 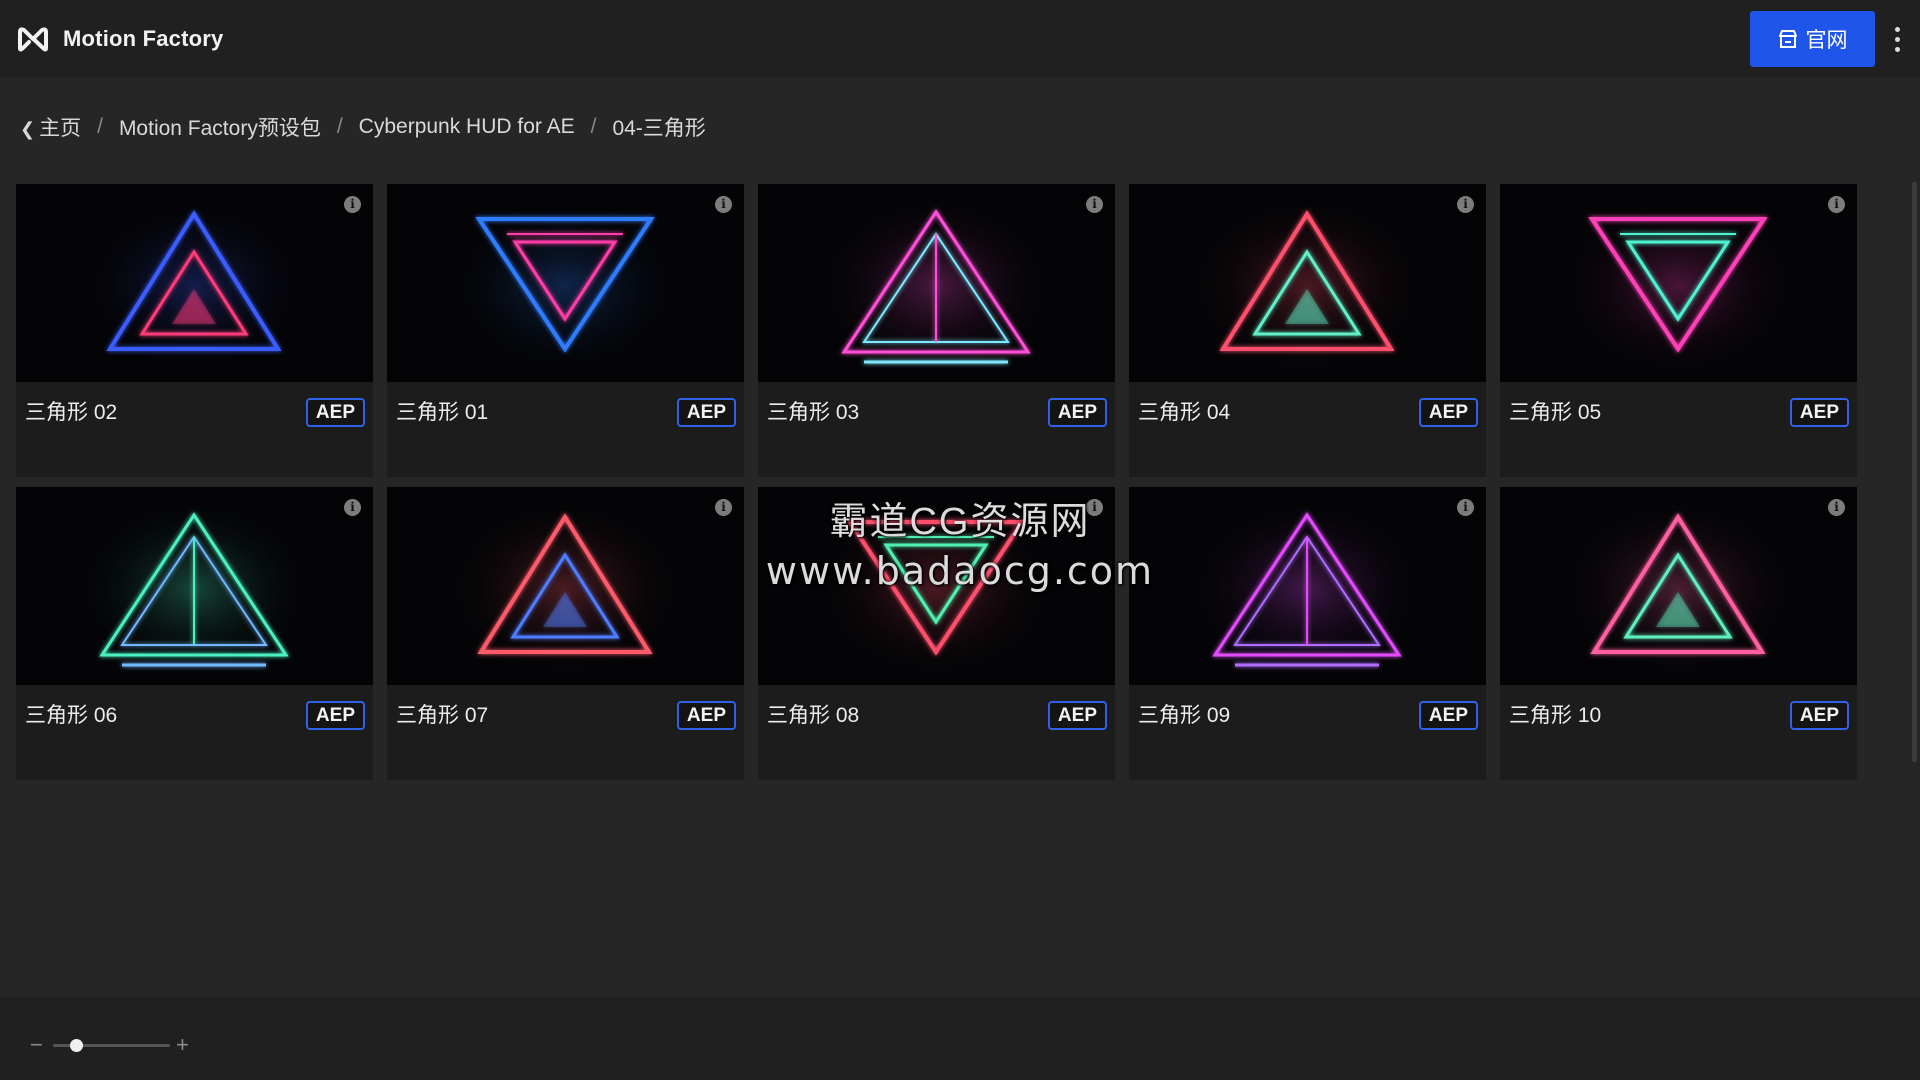 I want to click on official-site-label: 官网, so click(x=1826, y=40).